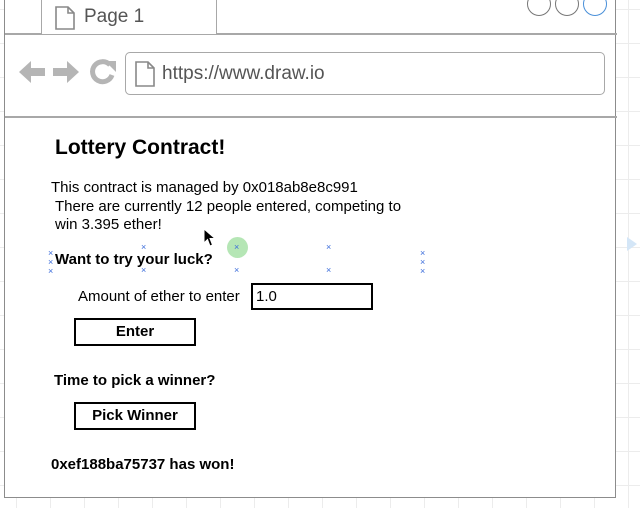 Image resolution: width=640 pixels, height=508 pixels. What do you see at coordinates (32, 72) in the screenshot?
I see `back-arrow-icon` at bounding box center [32, 72].